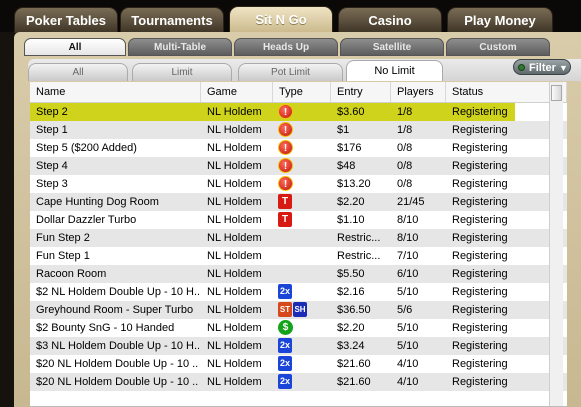 Image resolution: width=581 pixels, height=407 pixels. Describe the element at coordinates (346, 166) in the screenshot. I see `cell-entry: $48` at that location.